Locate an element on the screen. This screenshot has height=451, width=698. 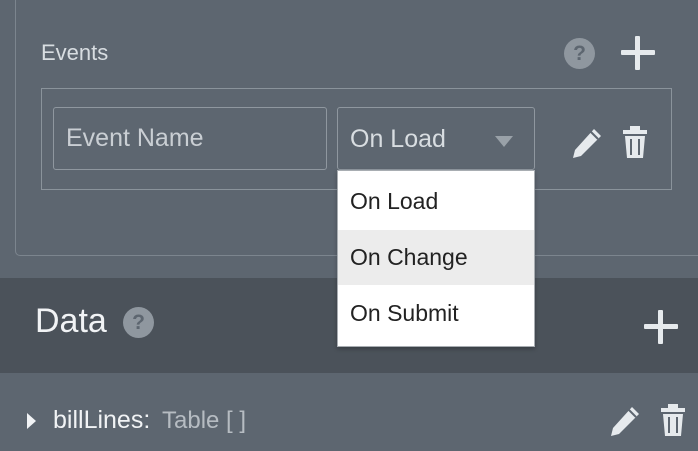
data-title: Data is located at coordinates (71, 321).